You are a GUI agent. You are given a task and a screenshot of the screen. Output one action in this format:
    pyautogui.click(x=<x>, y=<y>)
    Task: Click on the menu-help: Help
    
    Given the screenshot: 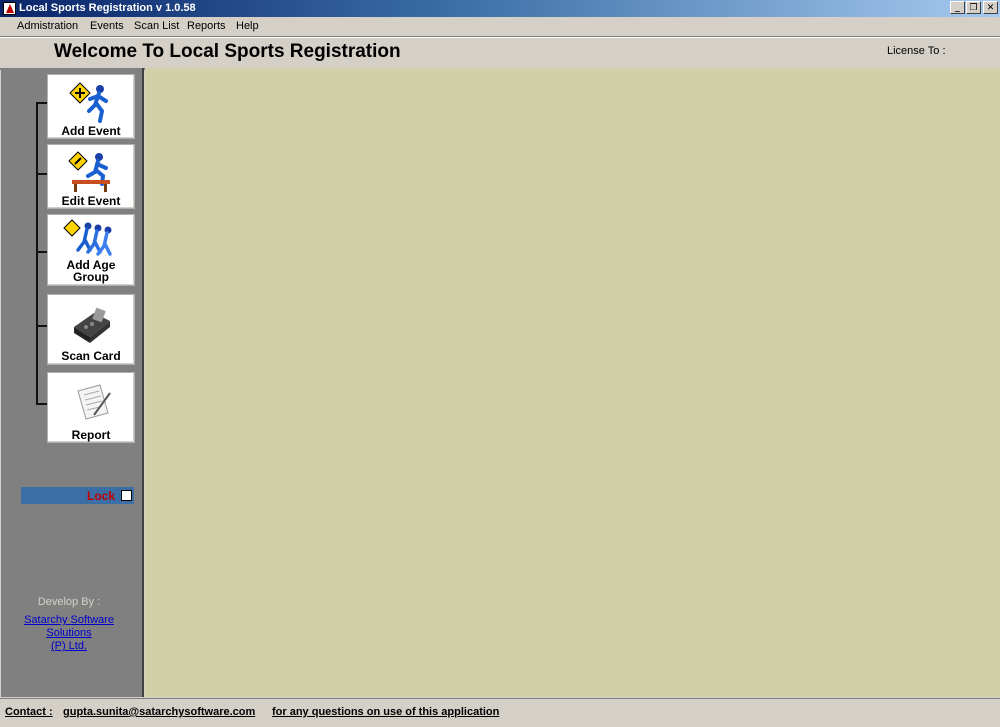 What is the action you would take?
    pyautogui.click(x=247, y=26)
    